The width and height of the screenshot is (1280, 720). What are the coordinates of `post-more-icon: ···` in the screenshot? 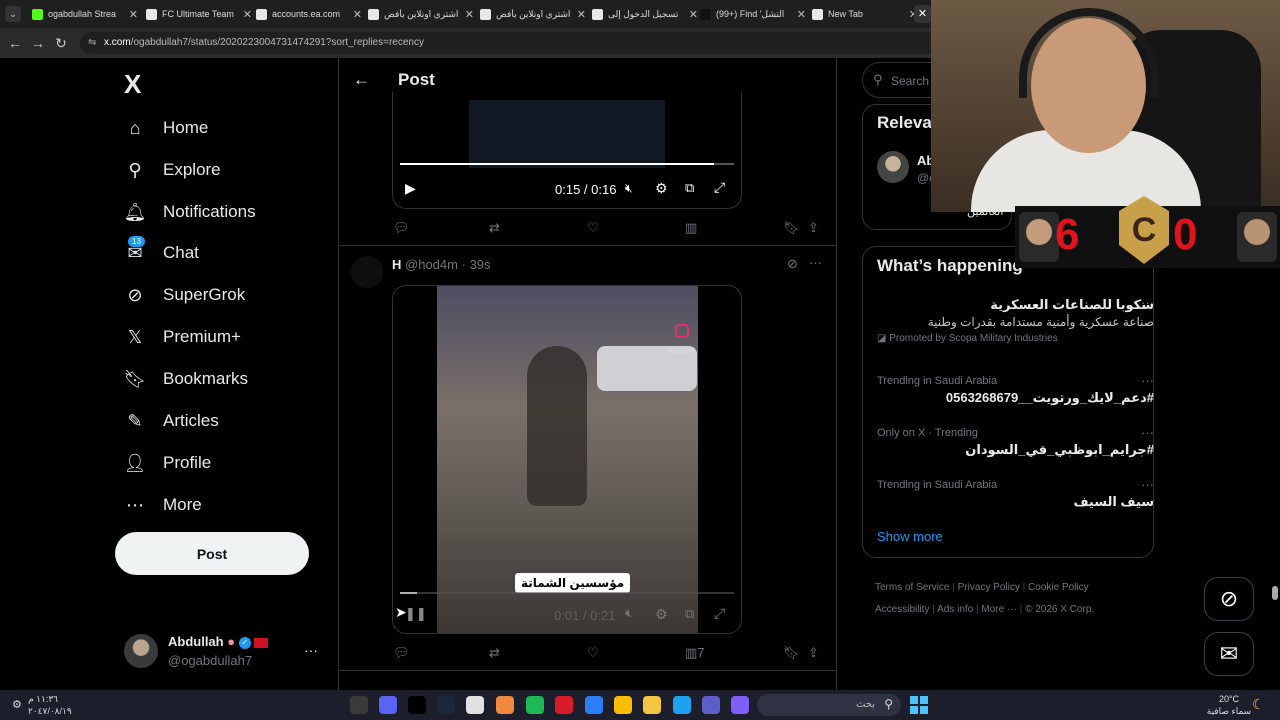 It's located at (815, 262).